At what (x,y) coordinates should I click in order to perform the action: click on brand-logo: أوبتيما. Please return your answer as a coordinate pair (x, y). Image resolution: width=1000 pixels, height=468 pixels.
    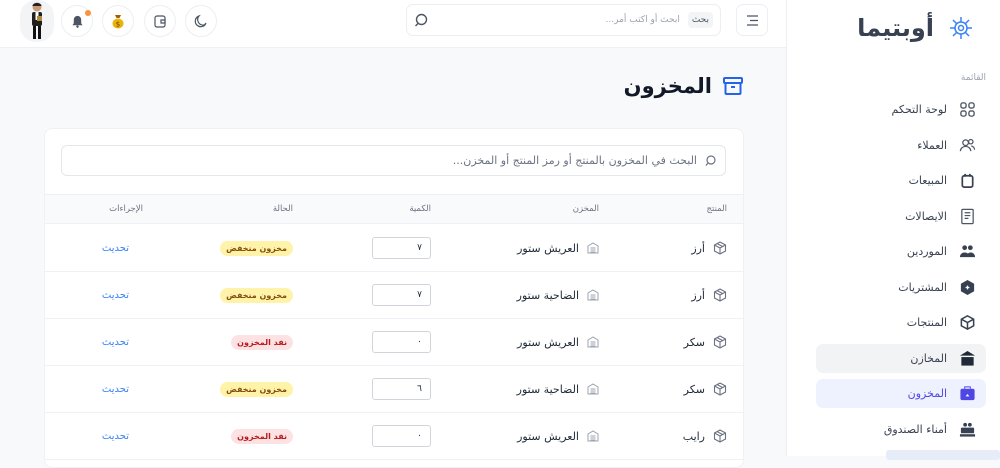
    Looking at the image, I should click on (915, 28).